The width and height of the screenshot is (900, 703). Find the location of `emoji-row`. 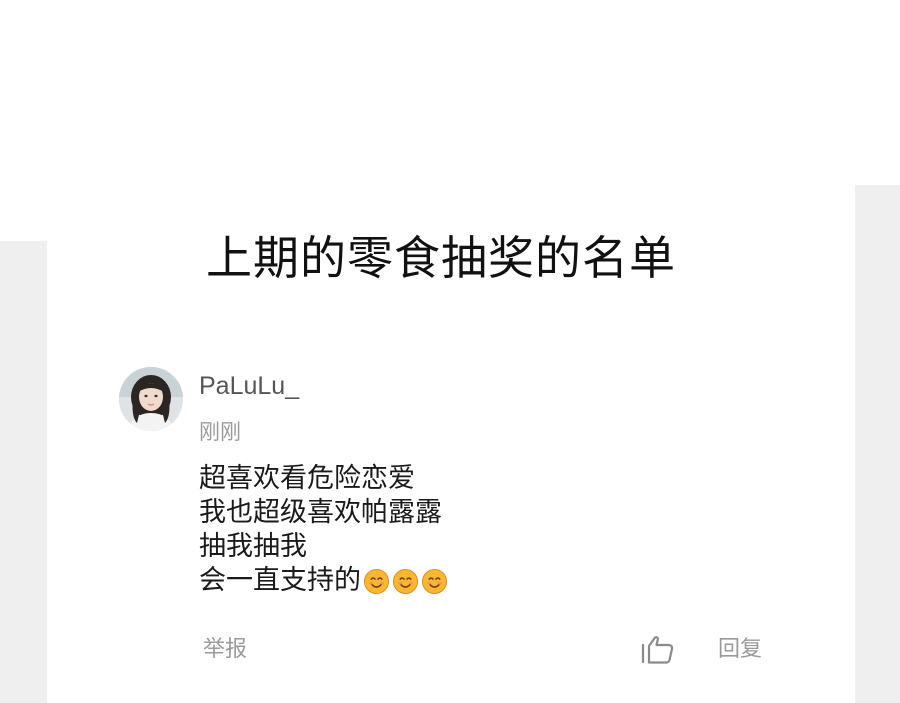

emoji-row is located at coordinates (406, 586).